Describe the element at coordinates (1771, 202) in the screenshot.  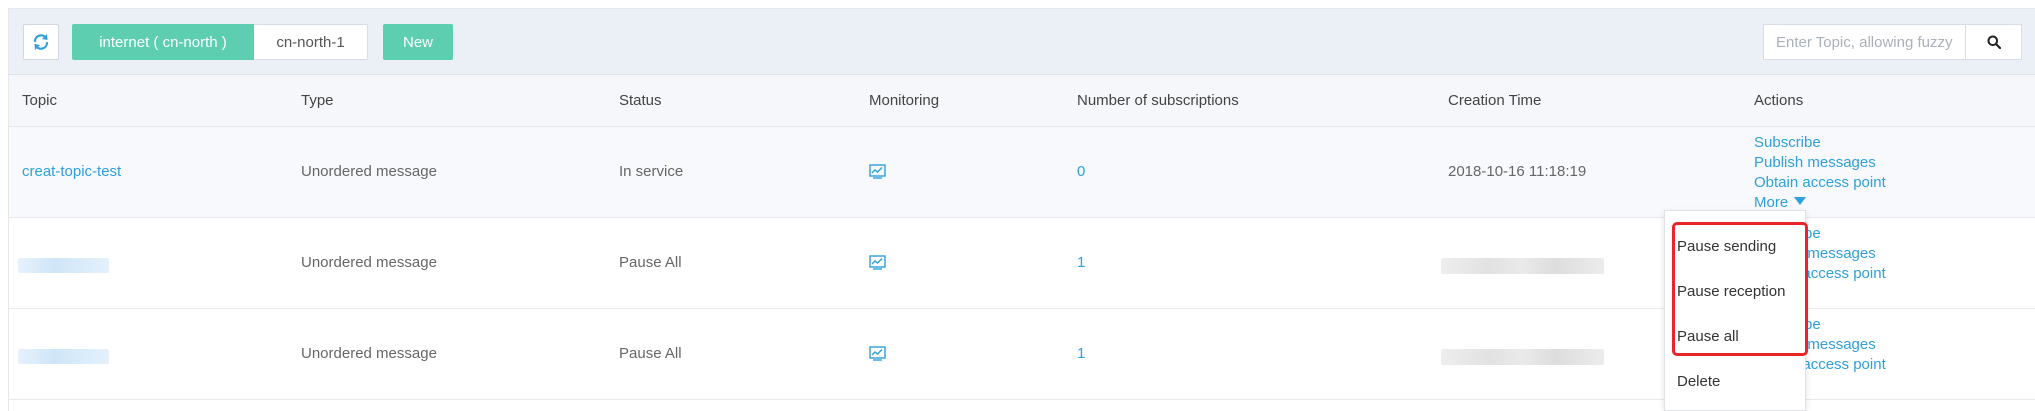
I see `more-label: More` at that location.